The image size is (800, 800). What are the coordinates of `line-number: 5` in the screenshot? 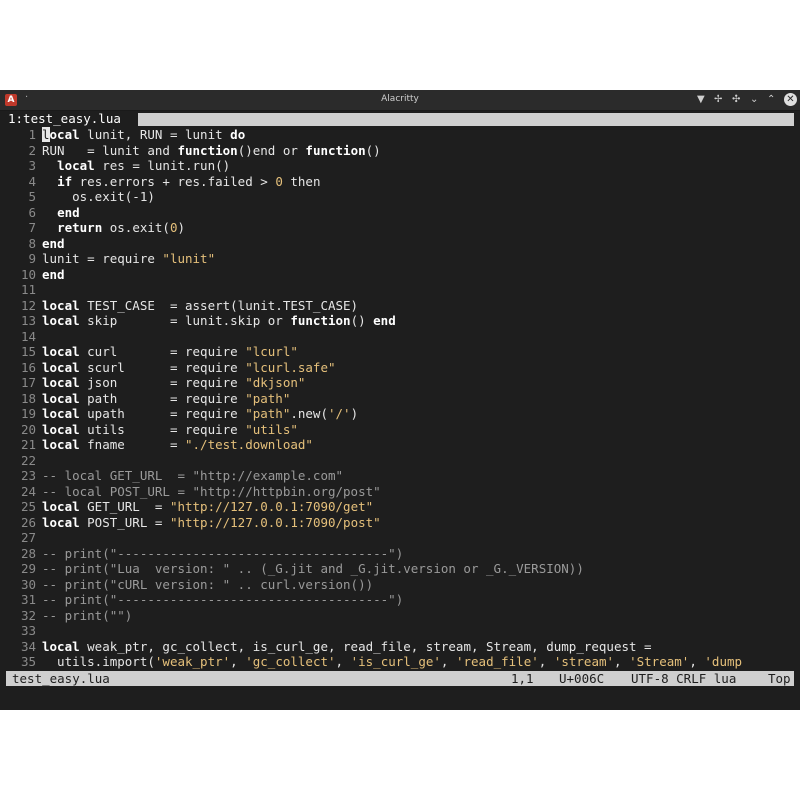 It's located at (32, 196).